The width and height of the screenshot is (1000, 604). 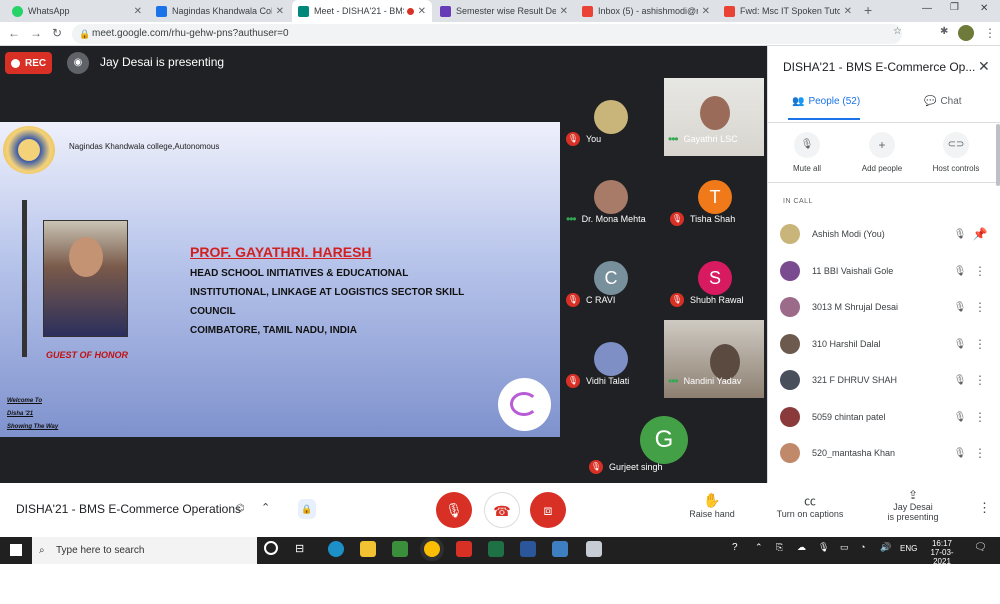 What do you see at coordinates (980, 234) in the screenshot?
I see `pin-icon: 📌` at bounding box center [980, 234].